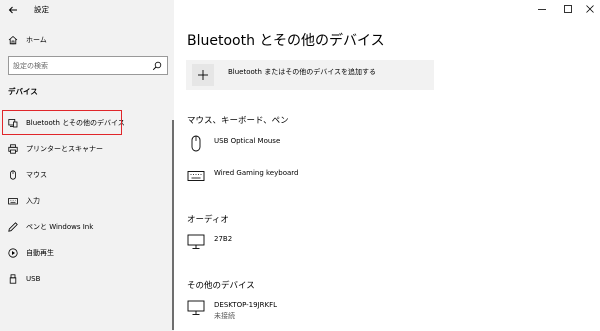 This screenshot has width=600, height=331. I want to click on sidebar-item-label: ホーム, so click(36, 40).